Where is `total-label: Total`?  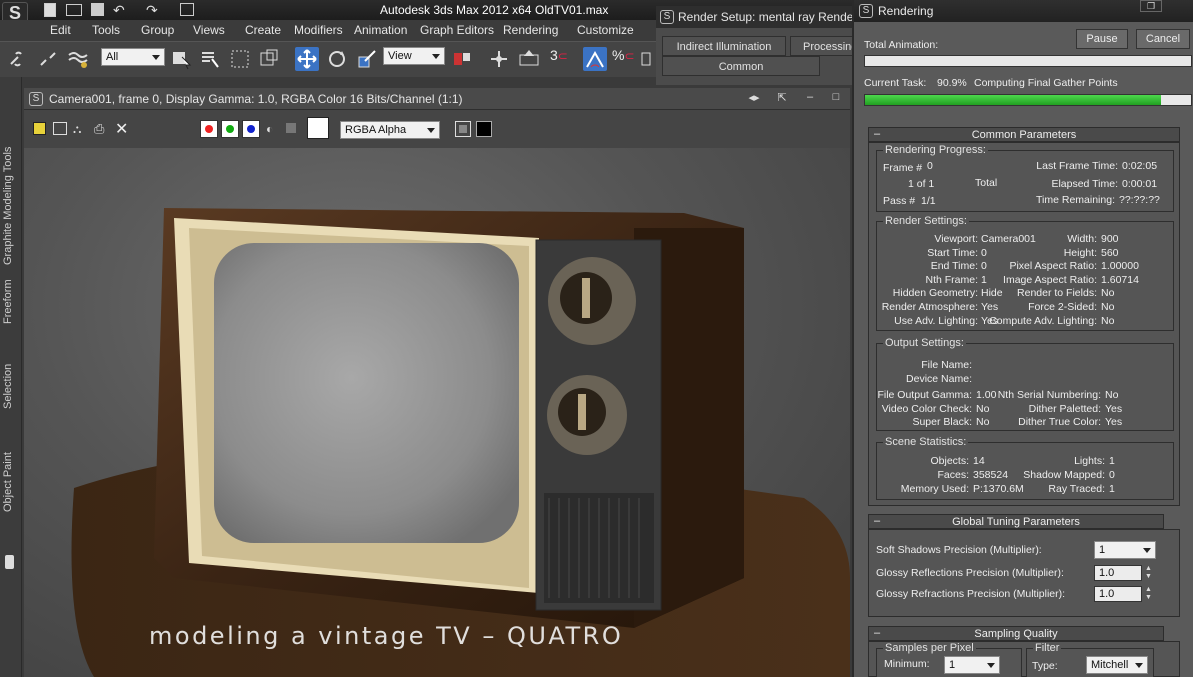
total-label: Total is located at coordinates (986, 183).